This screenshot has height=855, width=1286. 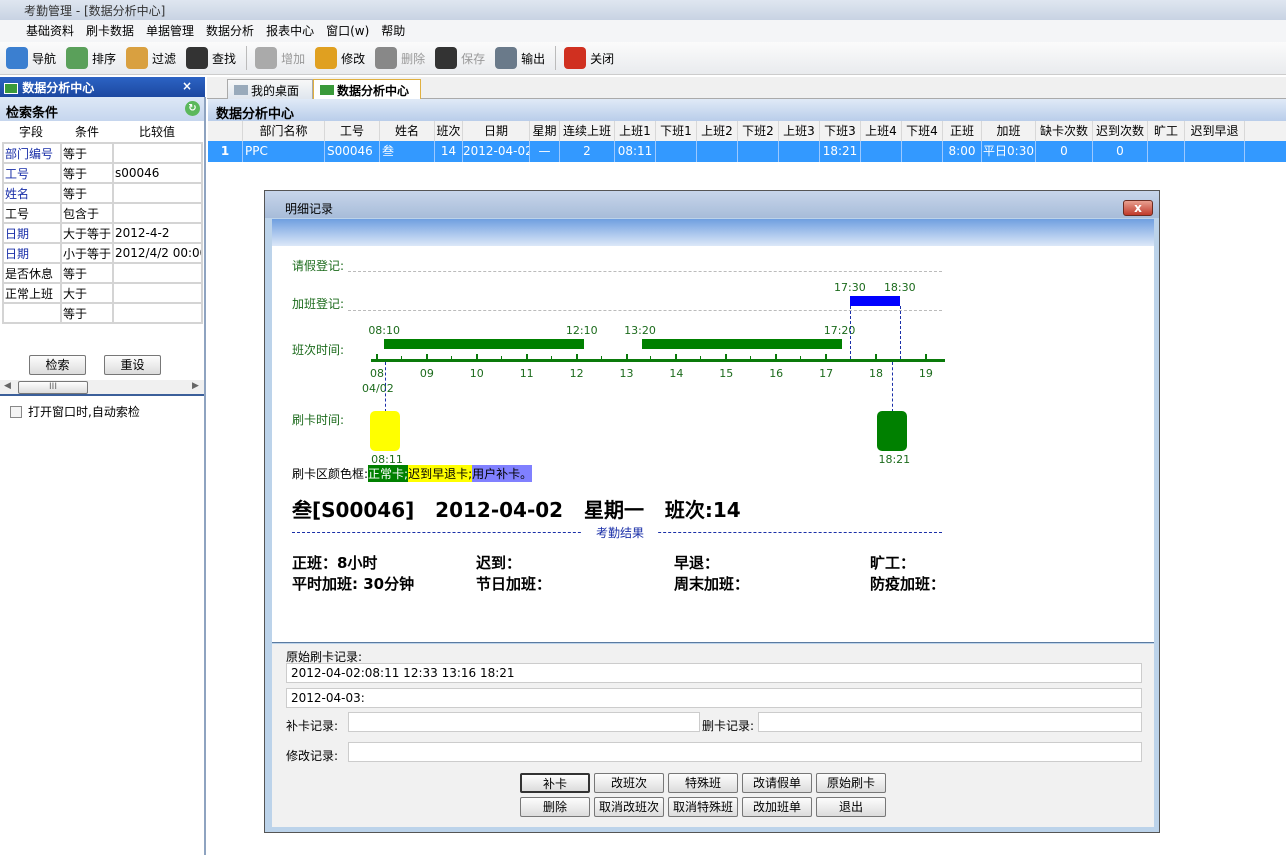 What do you see at coordinates (32, 273) in the screenshot?
I see `condition-field: 是否休息` at bounding box center [32, 273].